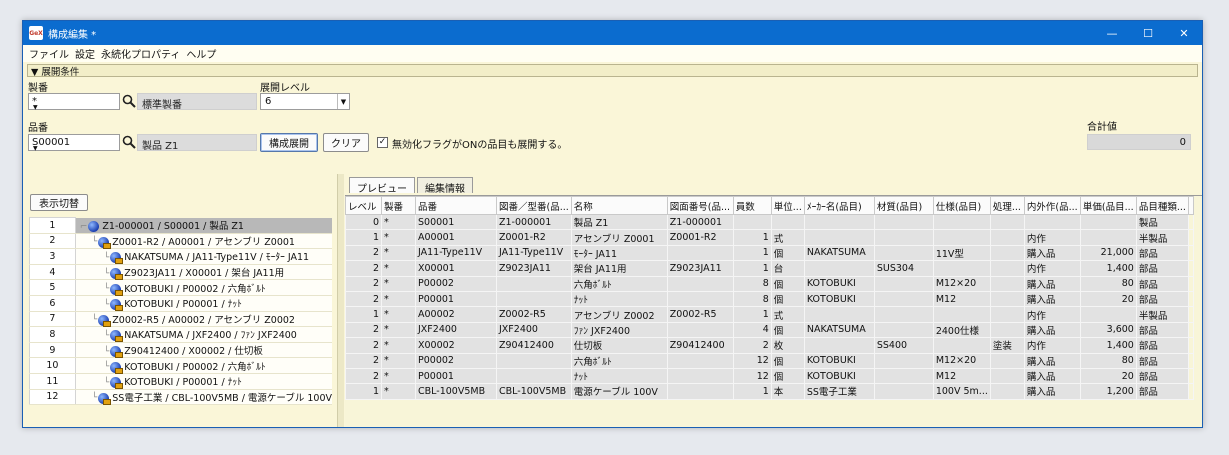  I want to click on column-header: 名称, so click(619, 205).